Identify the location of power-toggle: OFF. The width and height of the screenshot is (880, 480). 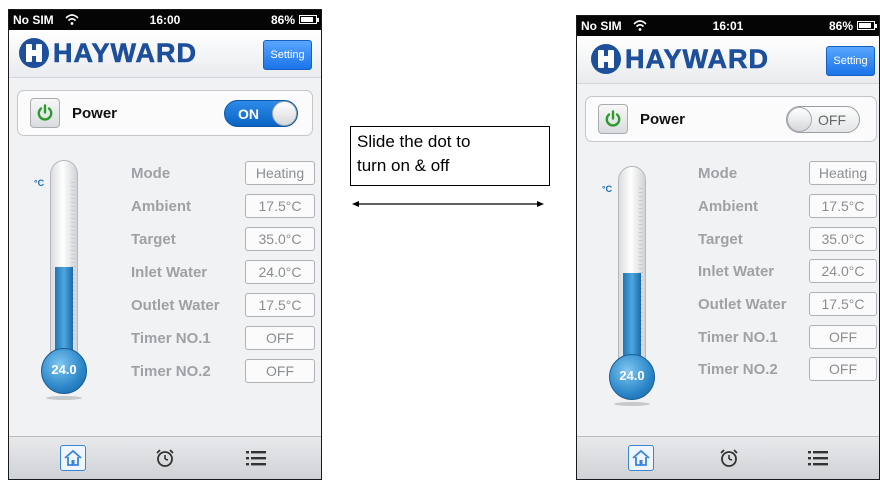
(823, 119).